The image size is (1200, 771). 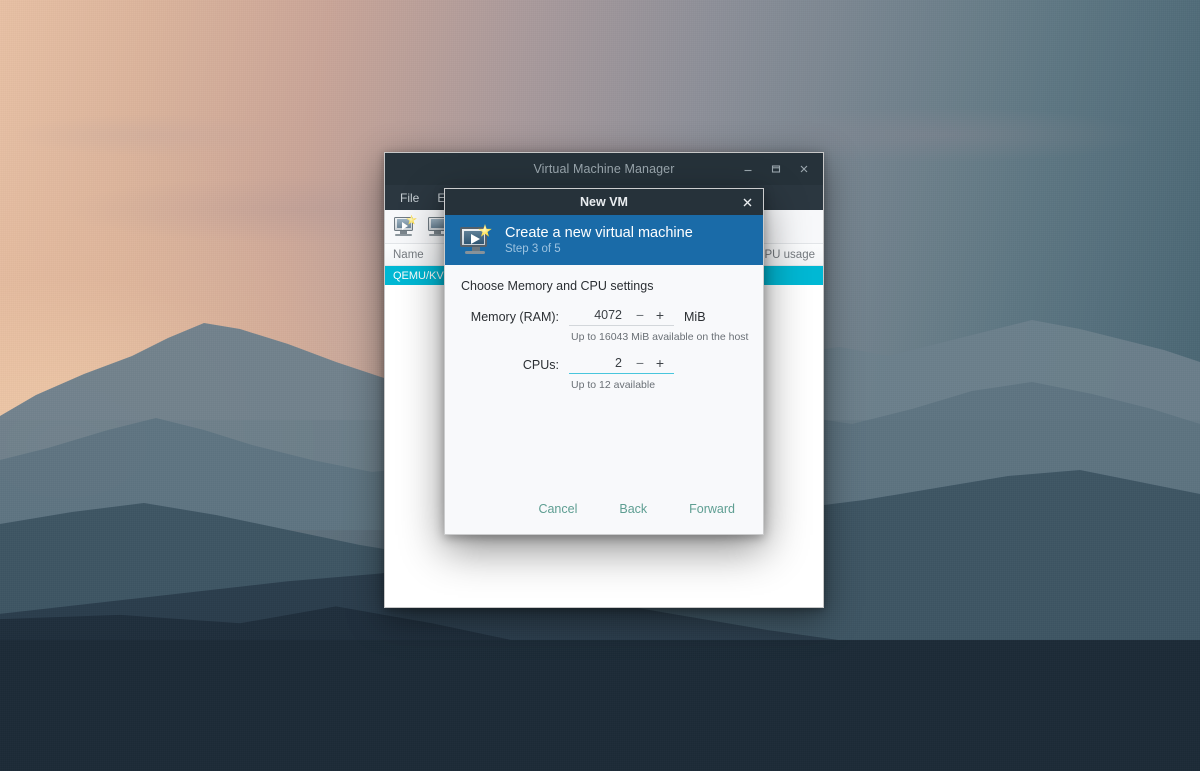 I want to click on window-controls, so click(x=776, y=169).